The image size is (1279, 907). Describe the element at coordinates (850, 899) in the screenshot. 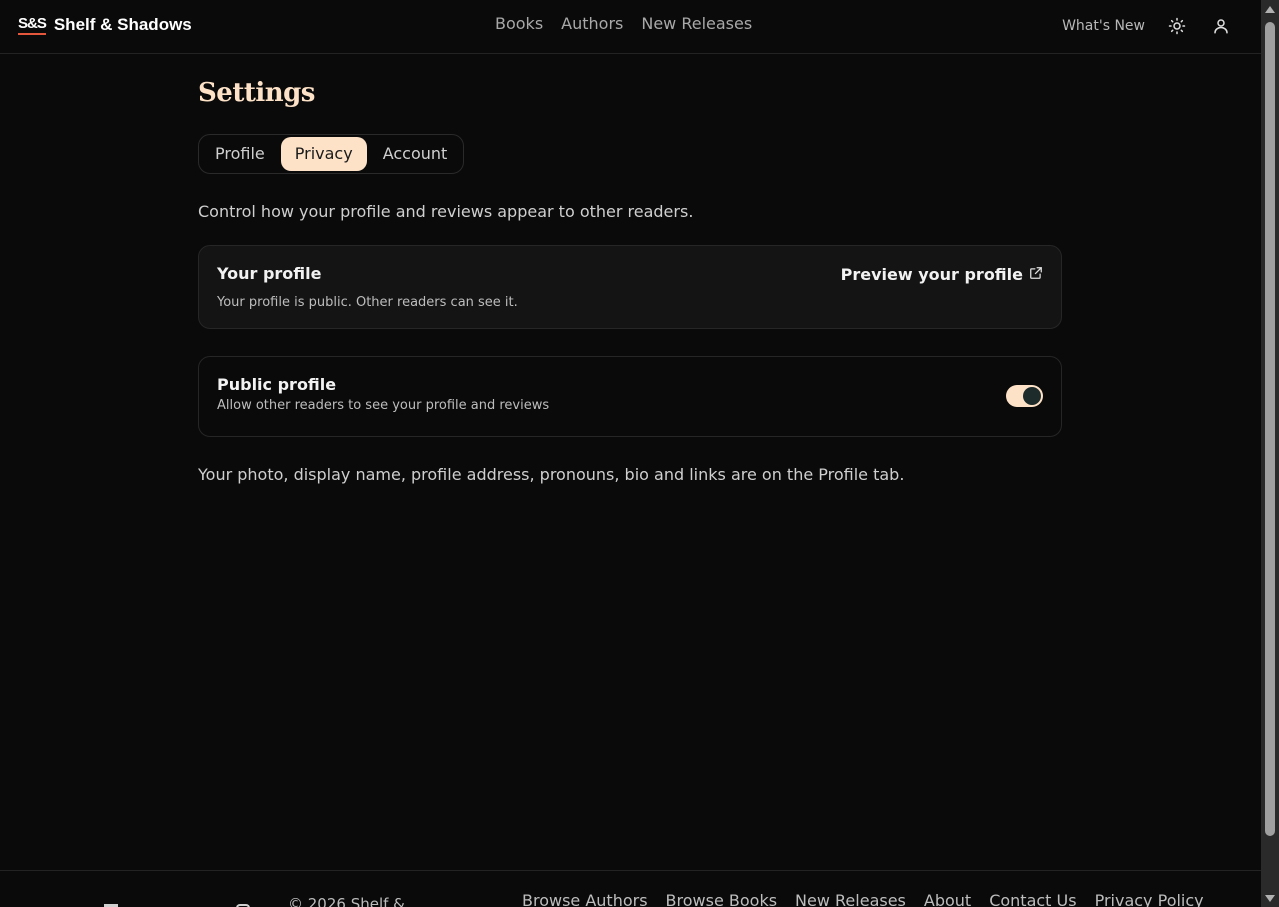

I see `footer-link-new-releases: New Releases` at that location.